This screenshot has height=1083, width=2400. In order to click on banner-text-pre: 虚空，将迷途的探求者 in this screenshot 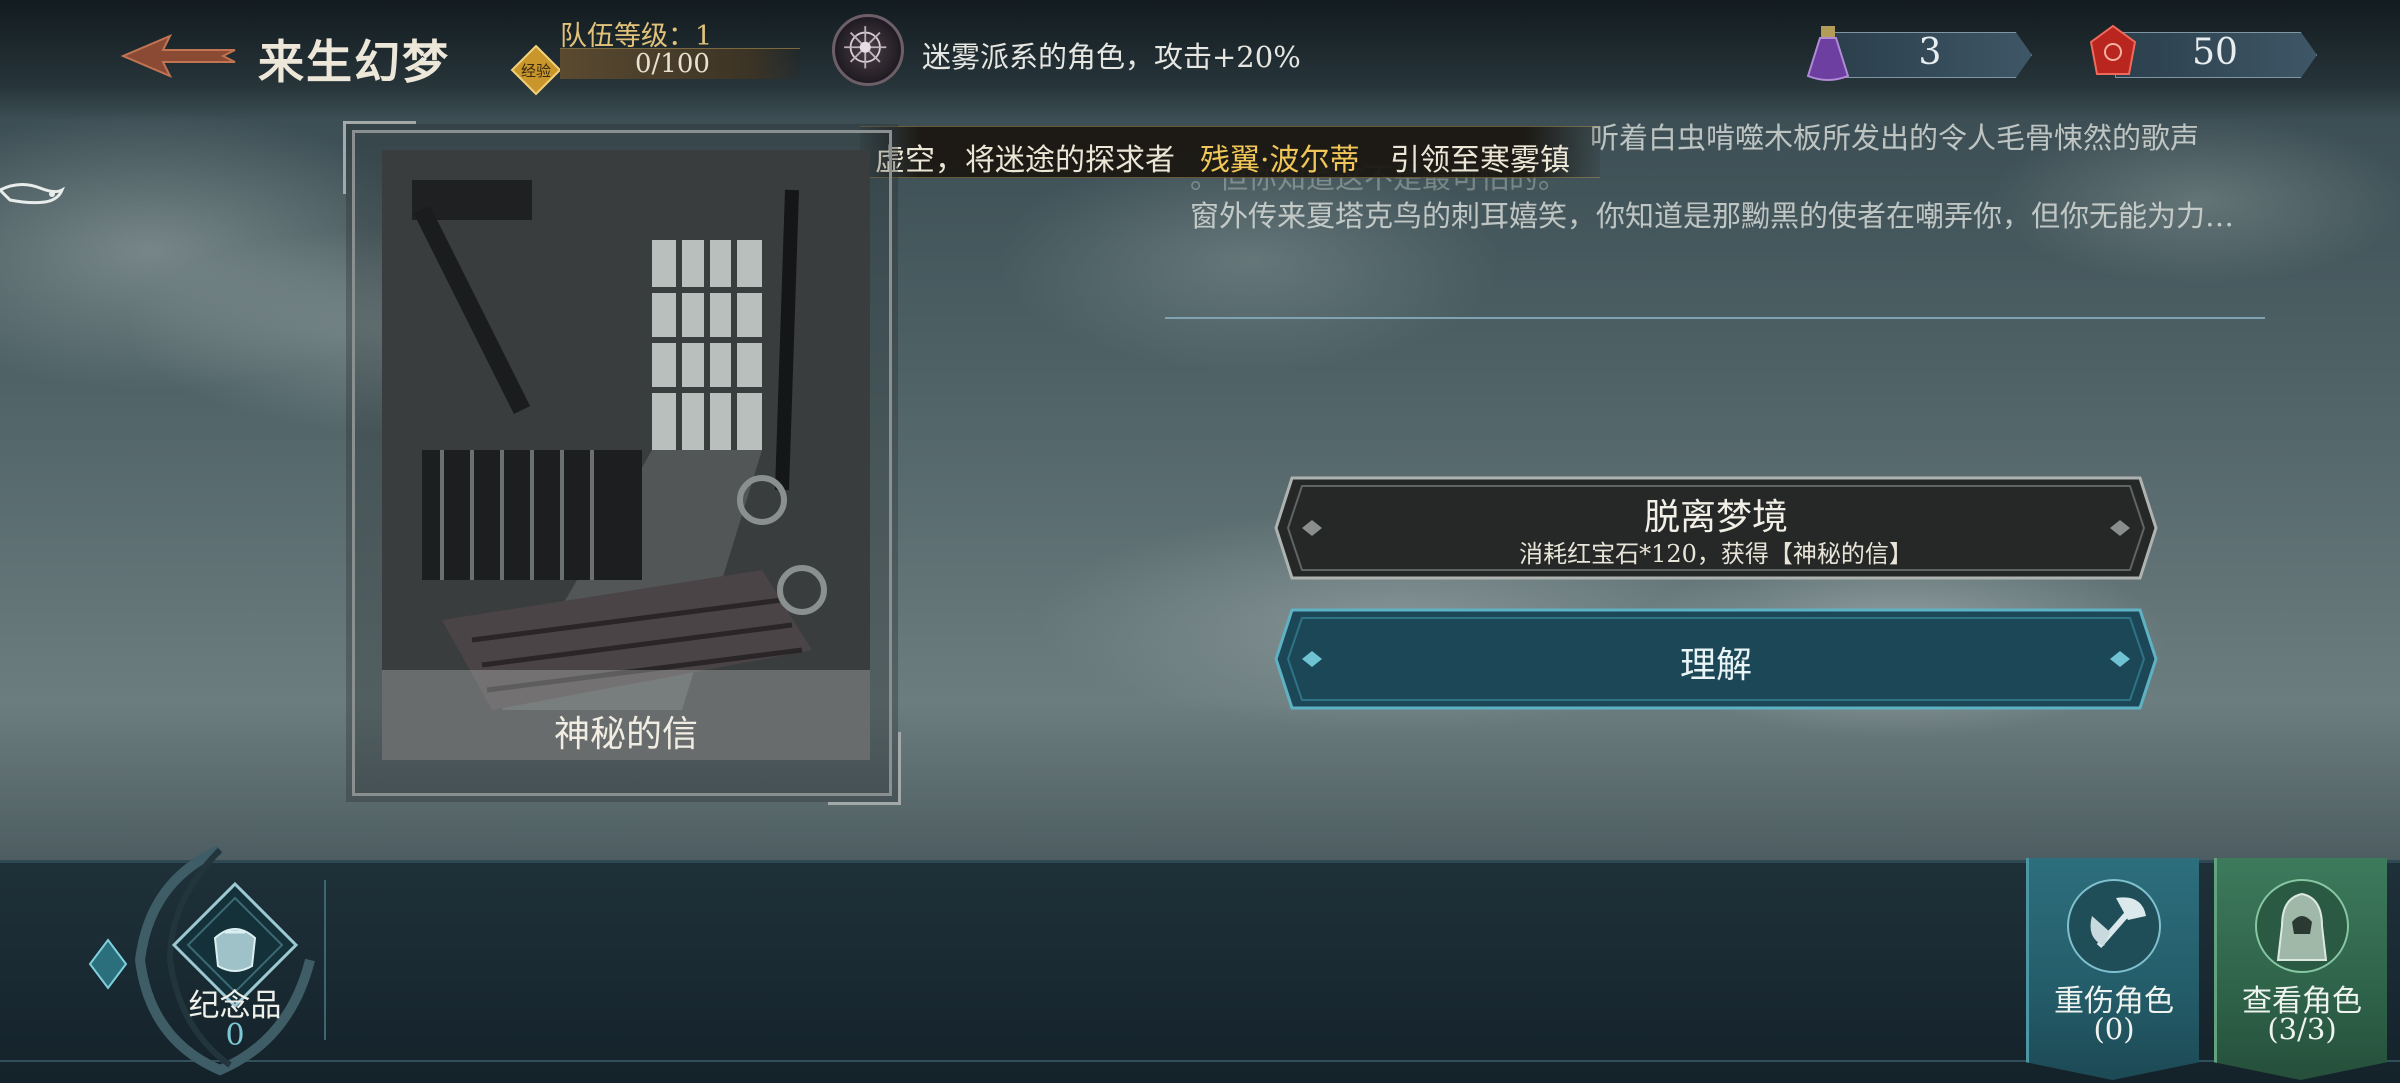, I will do `click(1025, 160)`.